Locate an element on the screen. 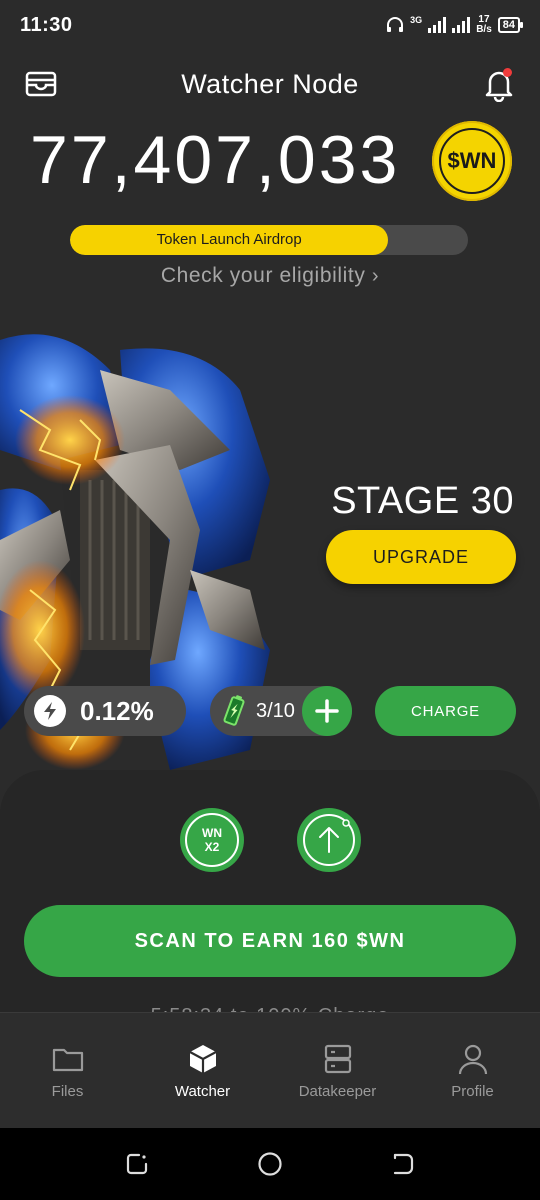 This screenshot has width=540, height=1200. recent-apps-button is located at coordinates (137, 1164).